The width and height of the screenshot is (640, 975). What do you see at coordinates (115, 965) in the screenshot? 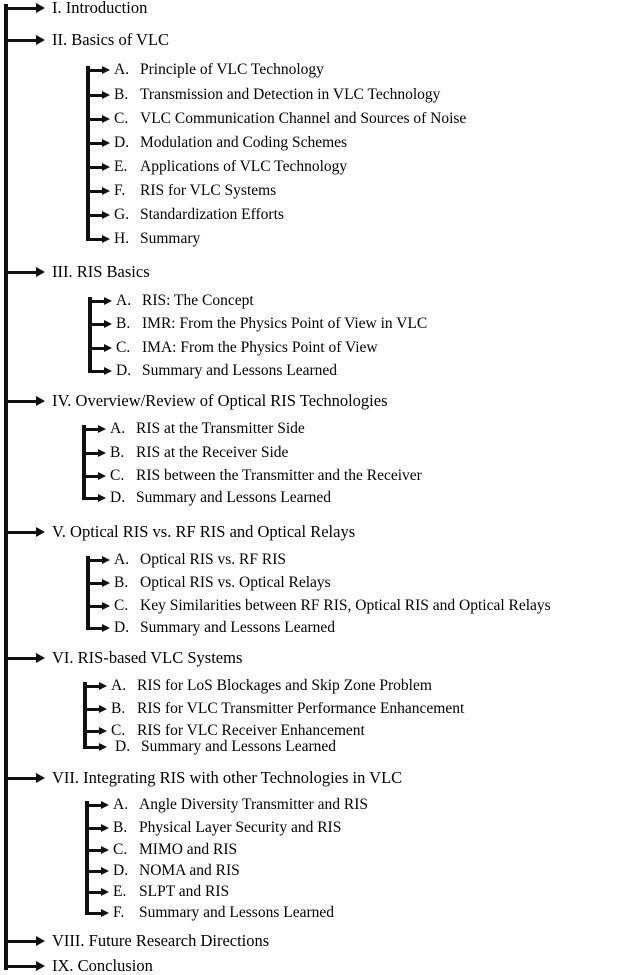
I see `section-label: Conclusion` at bounding box center [115, 965].